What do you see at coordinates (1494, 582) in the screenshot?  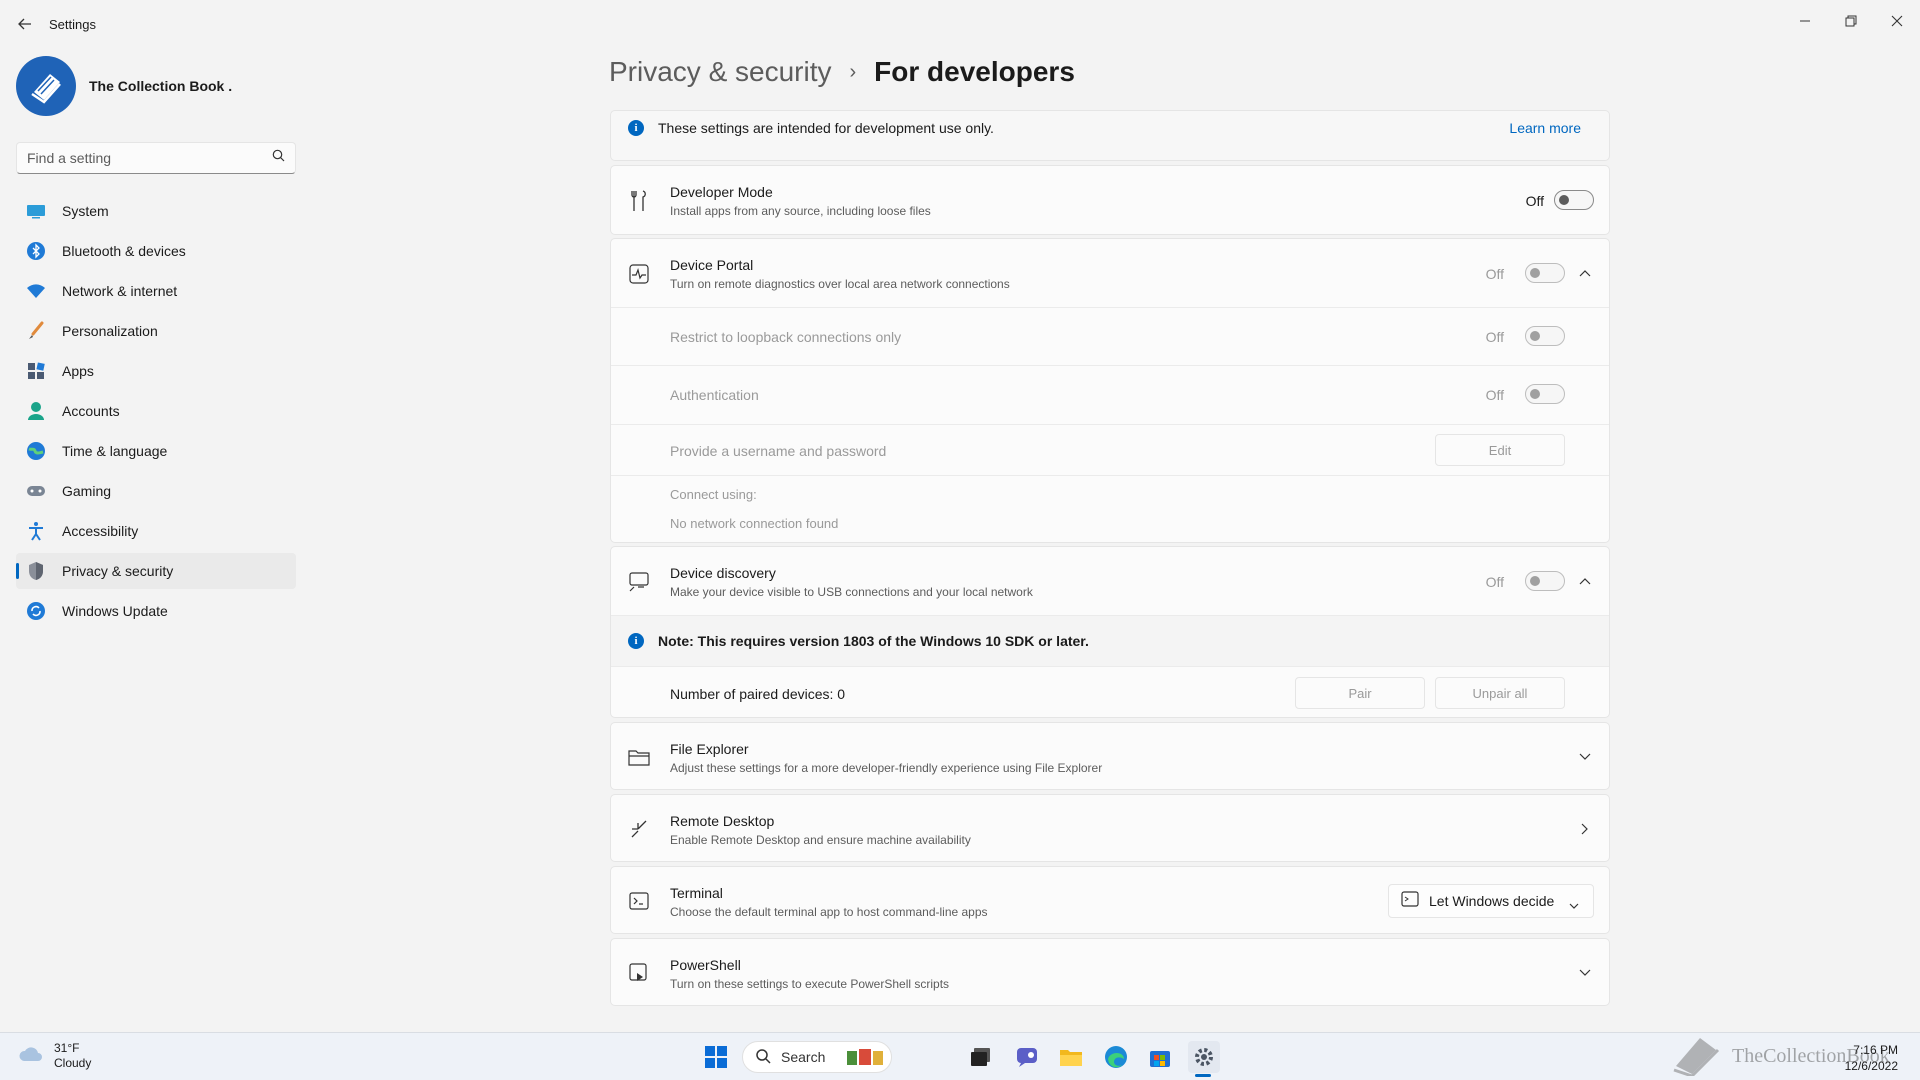 I see `device-discovery-state: Off` at bounding box center [1494, 582].